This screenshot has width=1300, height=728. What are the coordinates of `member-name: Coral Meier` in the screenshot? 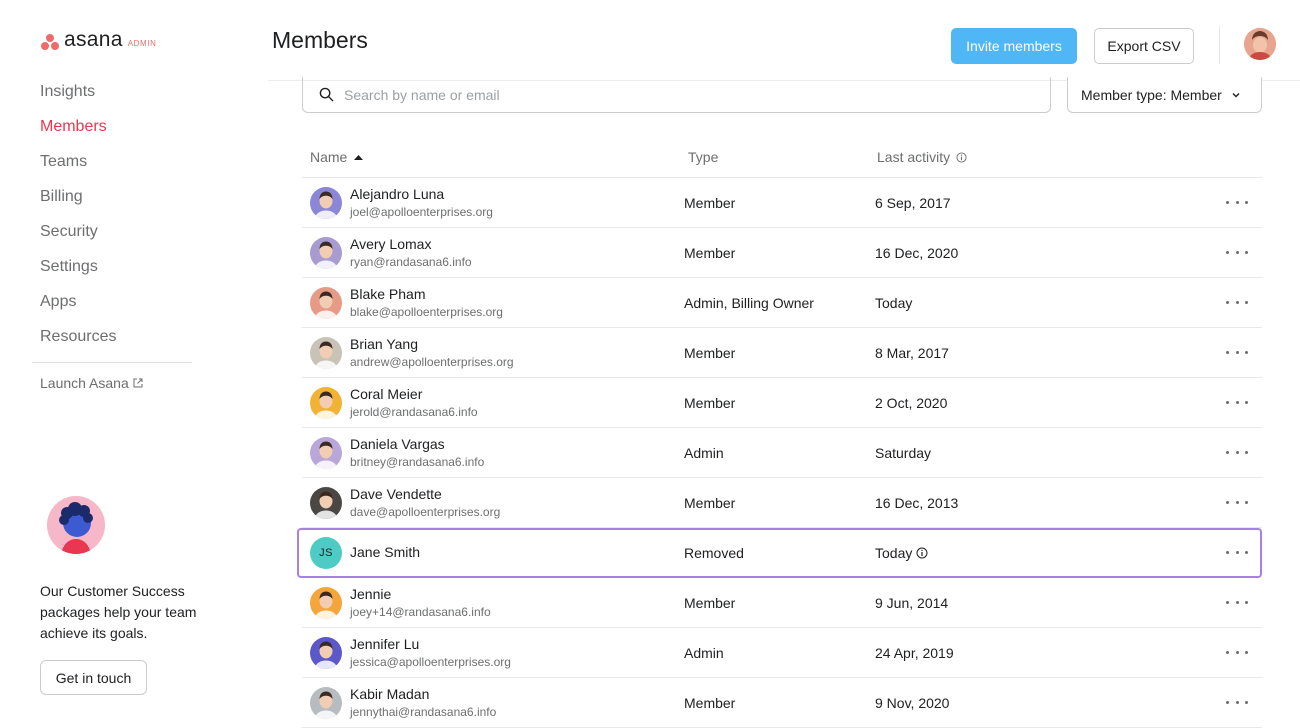 It's located at (386, 394).